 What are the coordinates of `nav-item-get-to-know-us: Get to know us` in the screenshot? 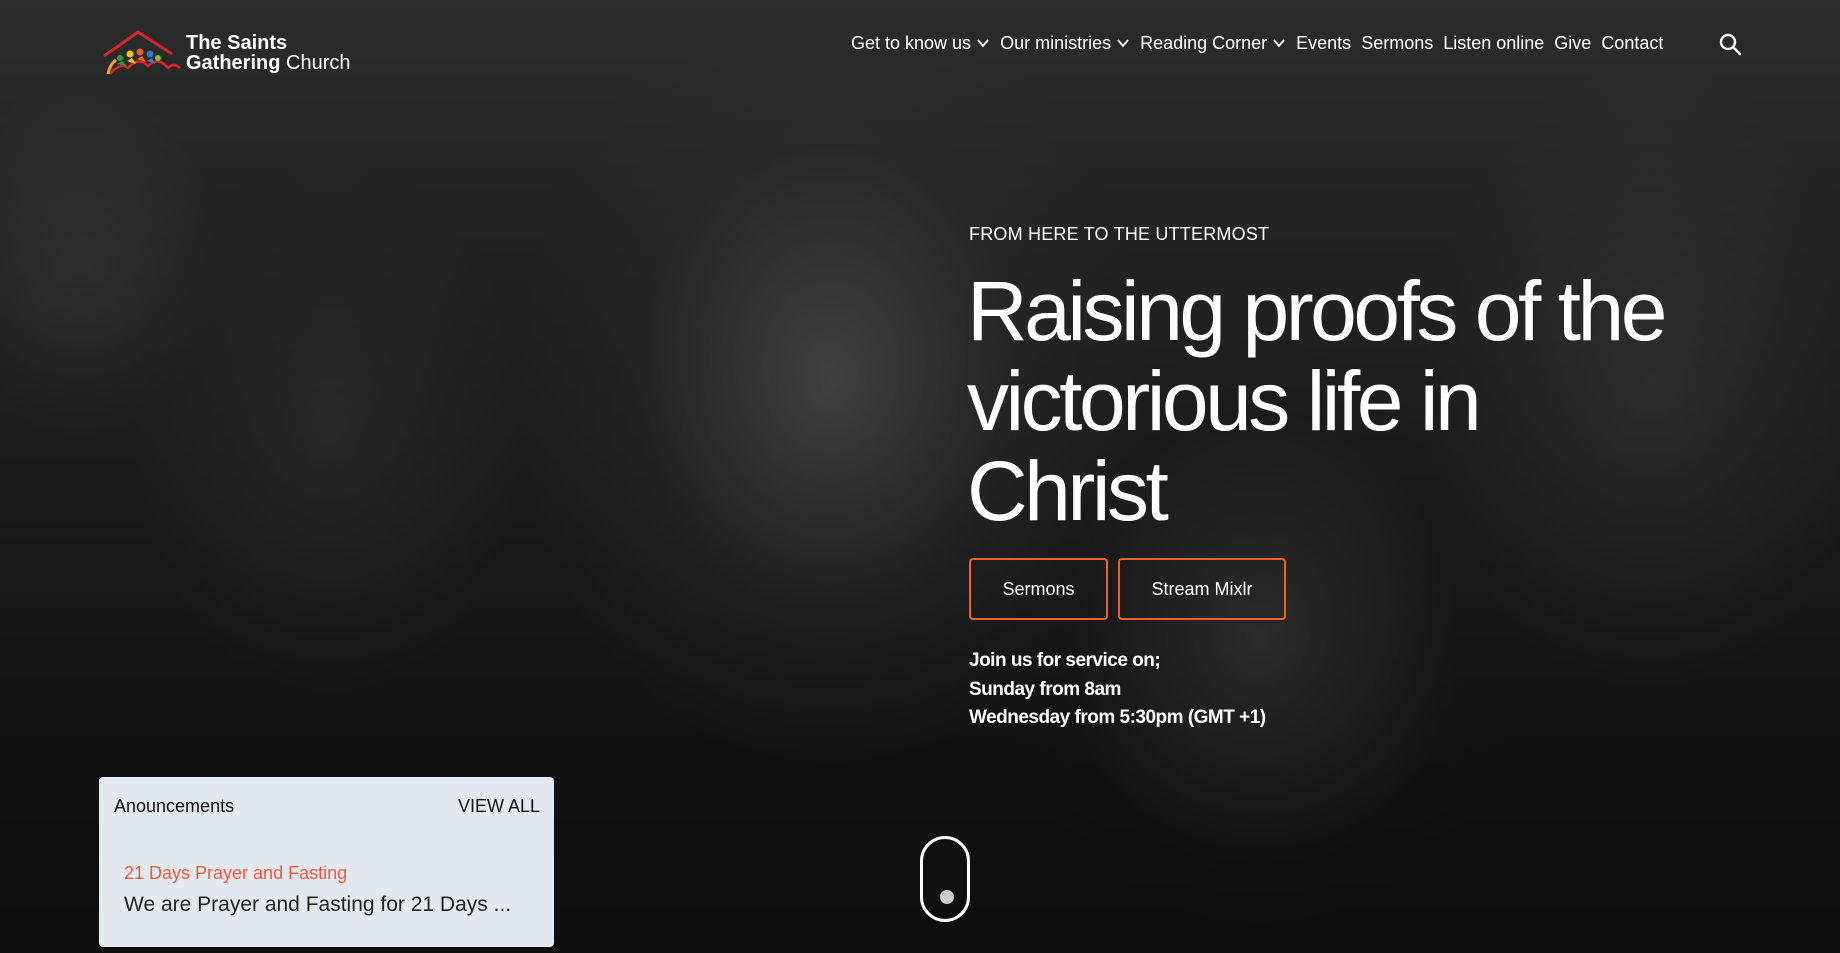 It's located at (920, 43).